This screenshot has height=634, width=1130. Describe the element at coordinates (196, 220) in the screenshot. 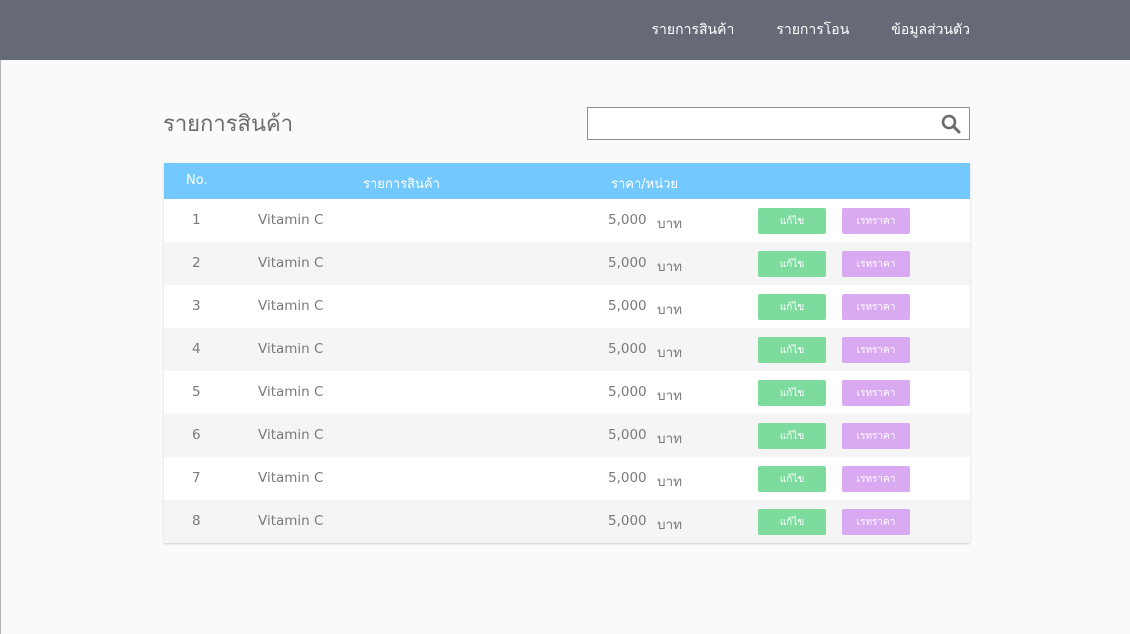

I see `row-number: 1` at that location.